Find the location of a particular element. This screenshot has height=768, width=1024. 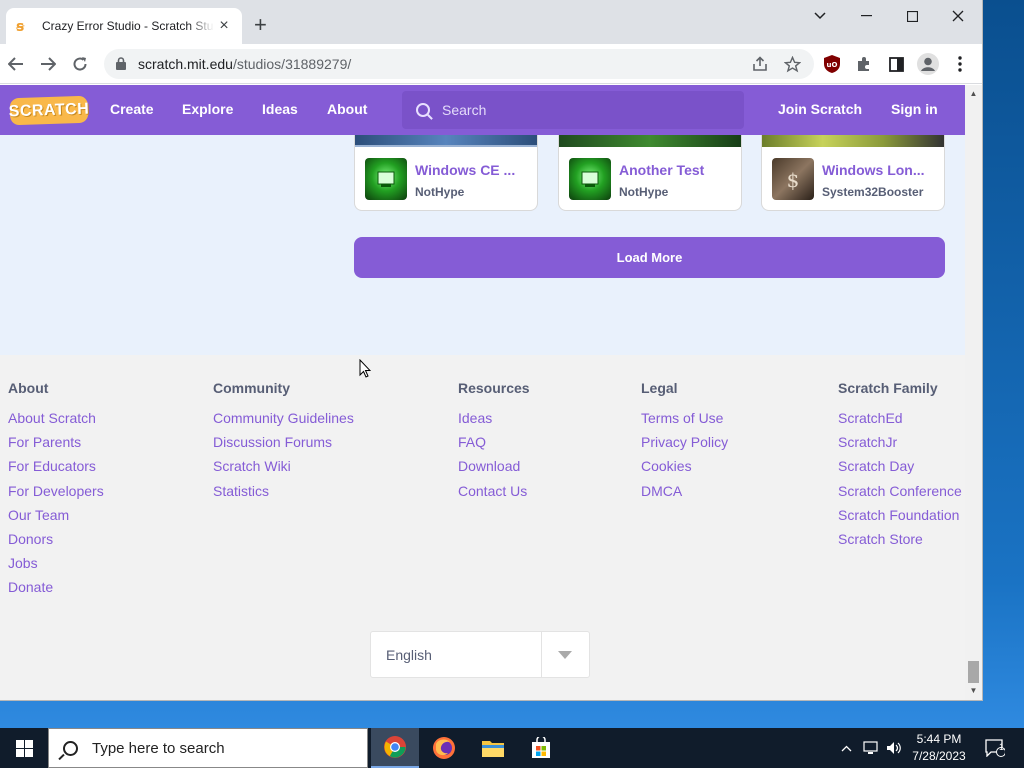

scrollbar-thumb is located at coordinates (973, 672).